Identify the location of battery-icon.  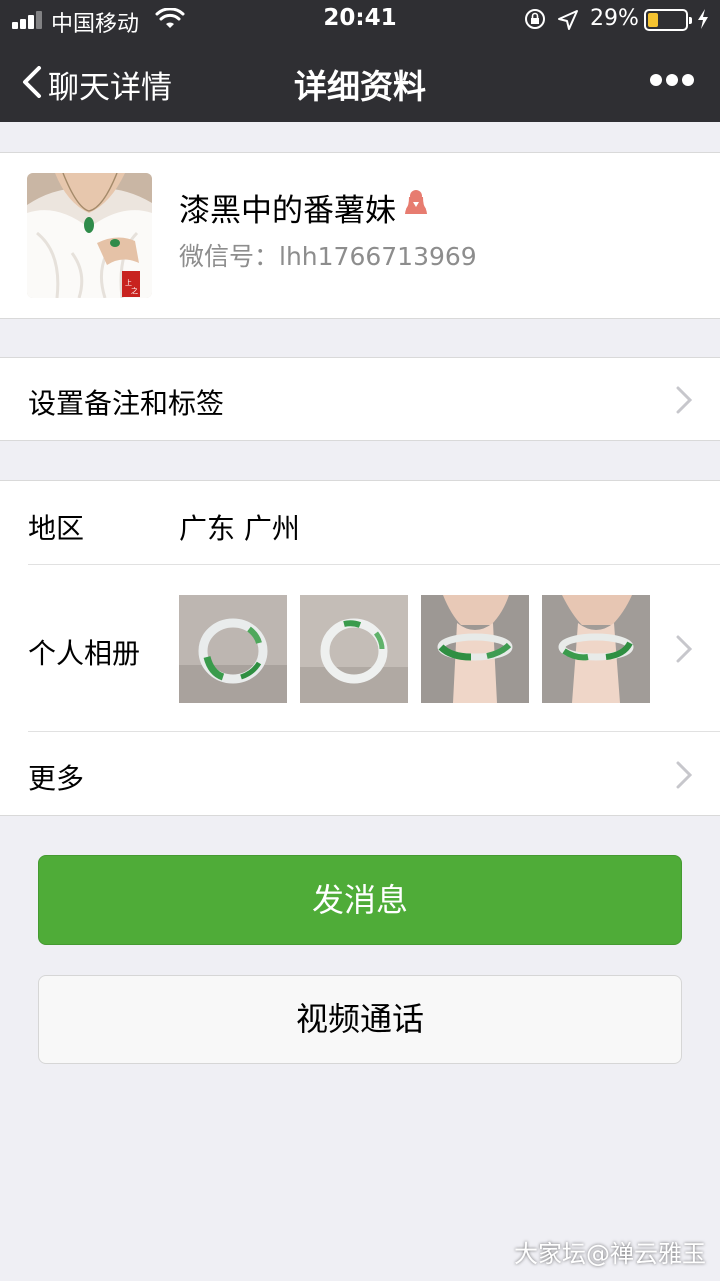
(668, 20).